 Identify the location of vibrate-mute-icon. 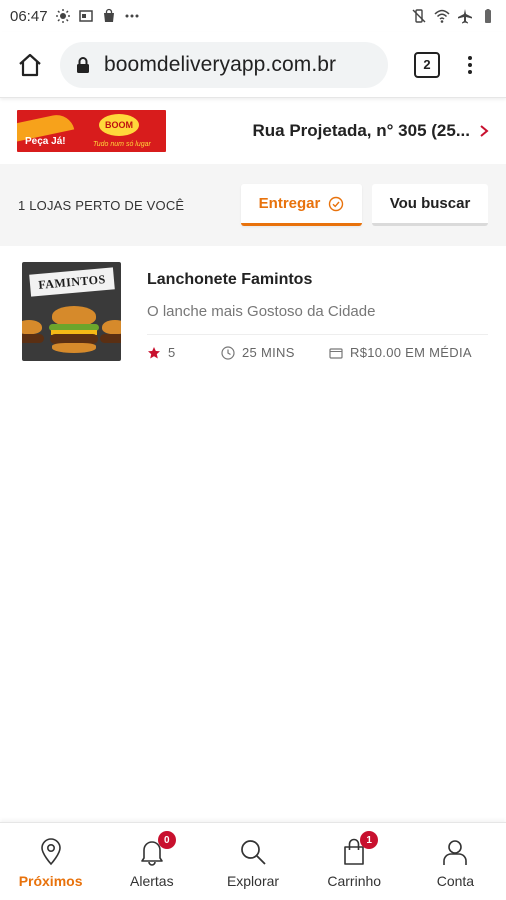
(419, 16).